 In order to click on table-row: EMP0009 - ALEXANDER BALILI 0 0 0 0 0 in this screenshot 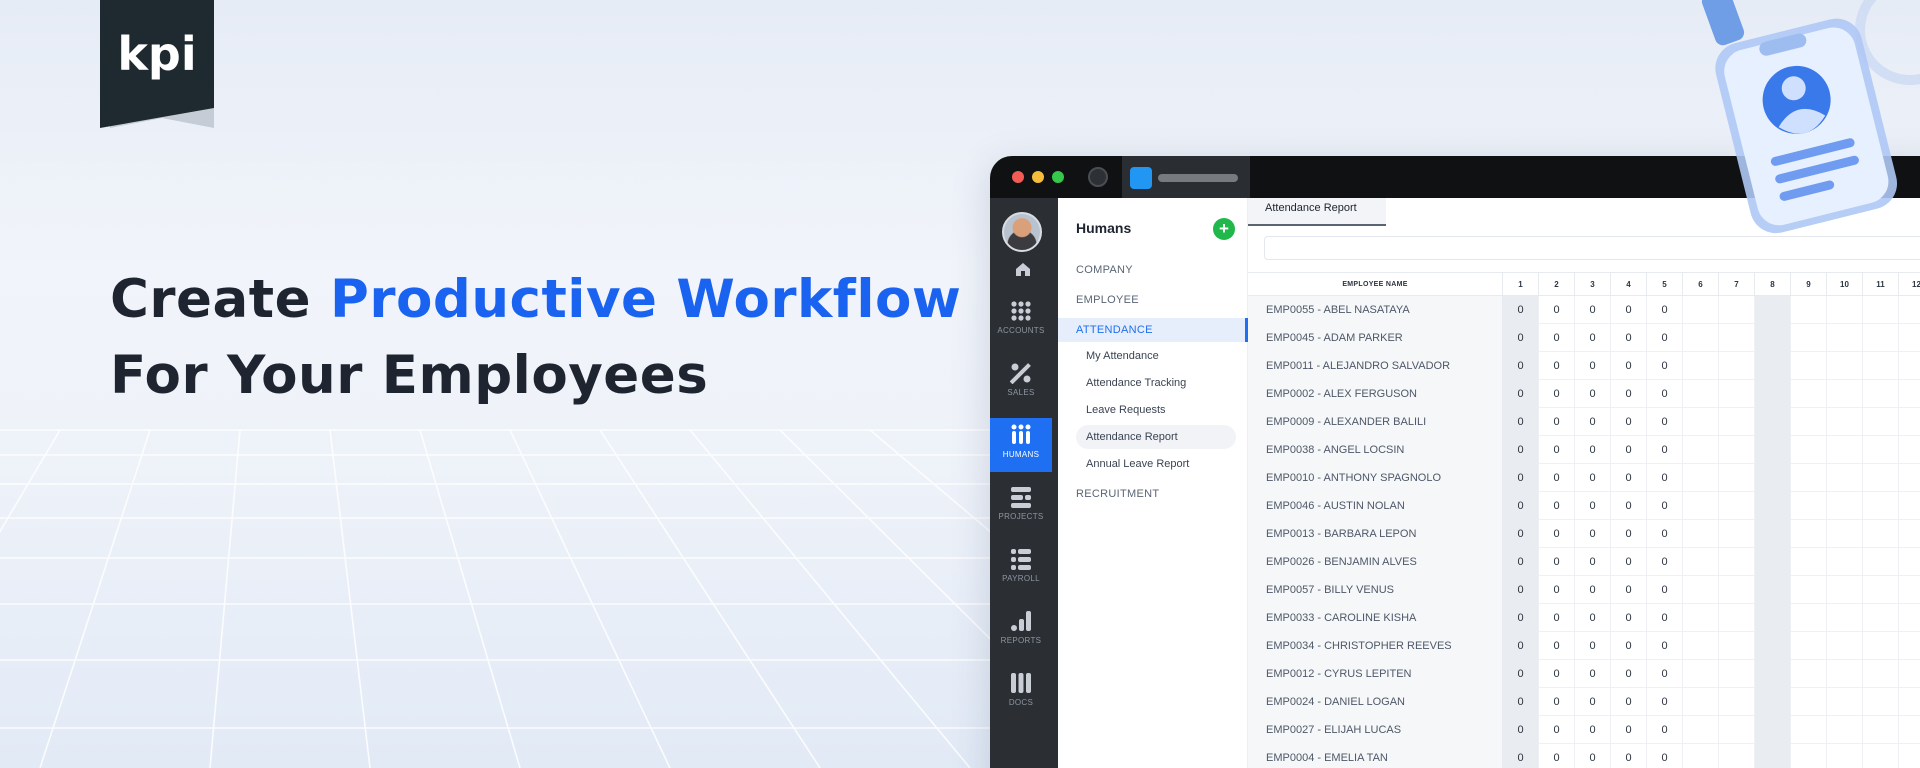, I will do `click(1584, 422)`.